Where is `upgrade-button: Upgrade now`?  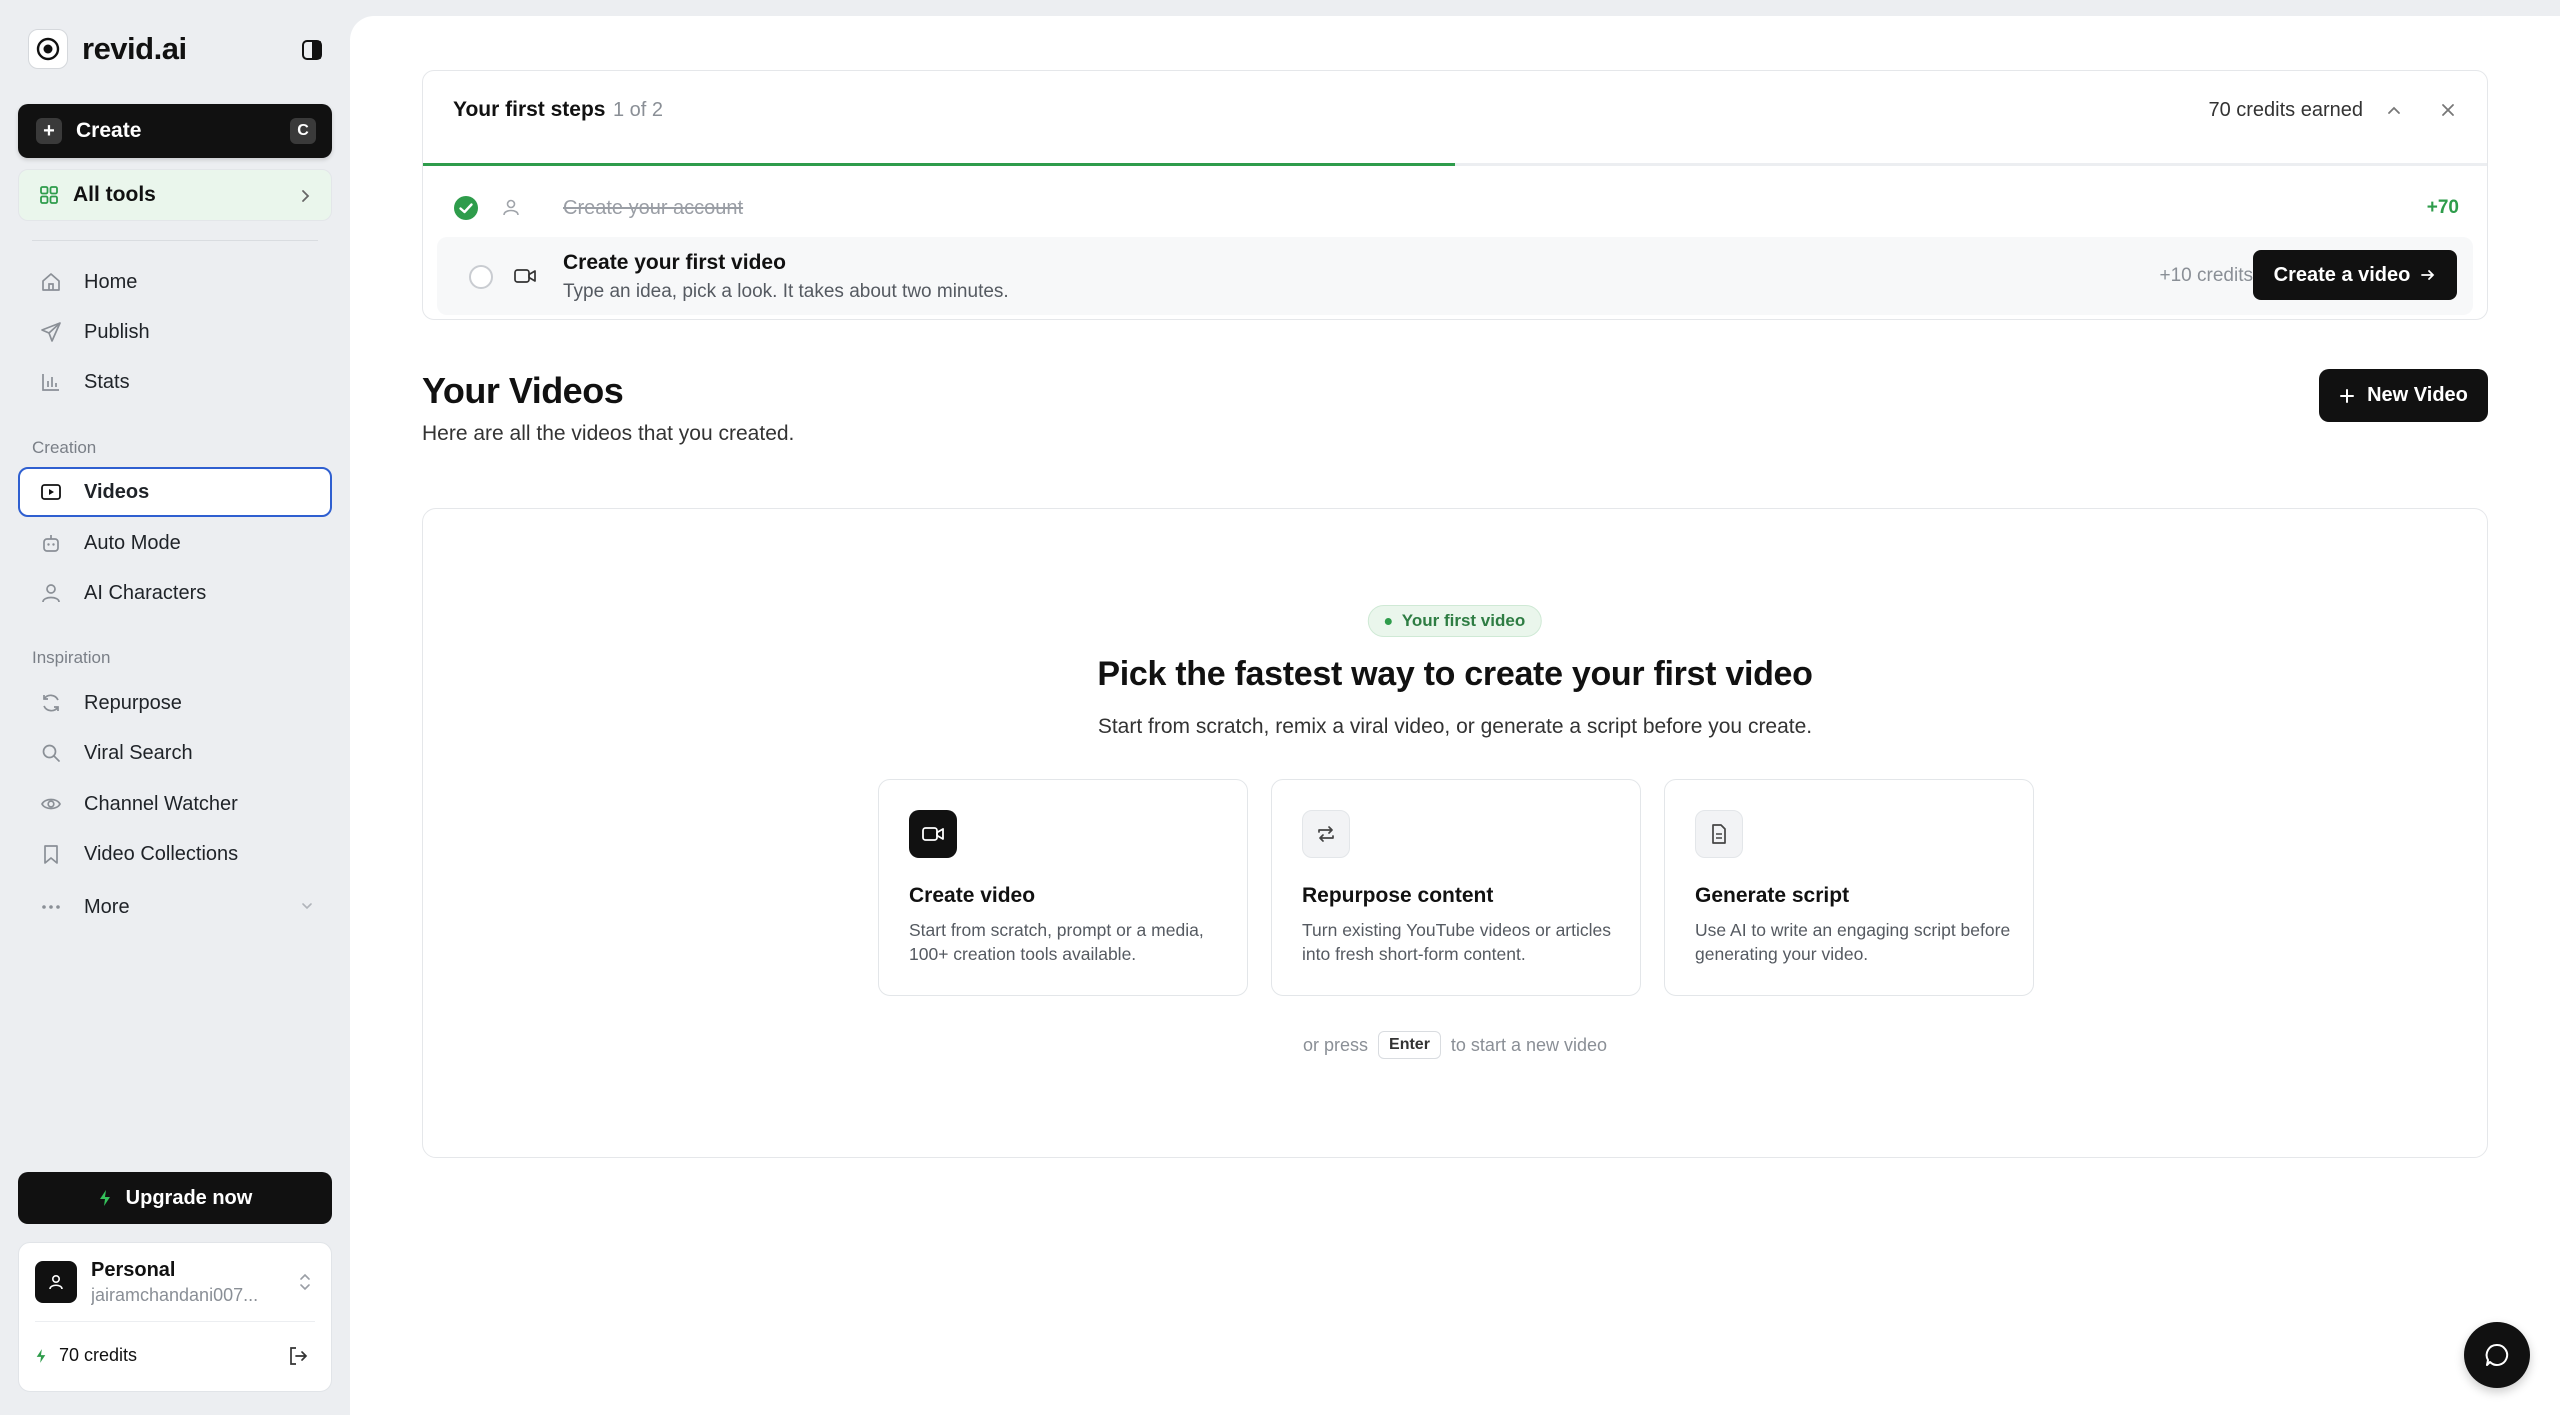
upgrade-button: Upgrade now is located at coordinates (175, 1198).